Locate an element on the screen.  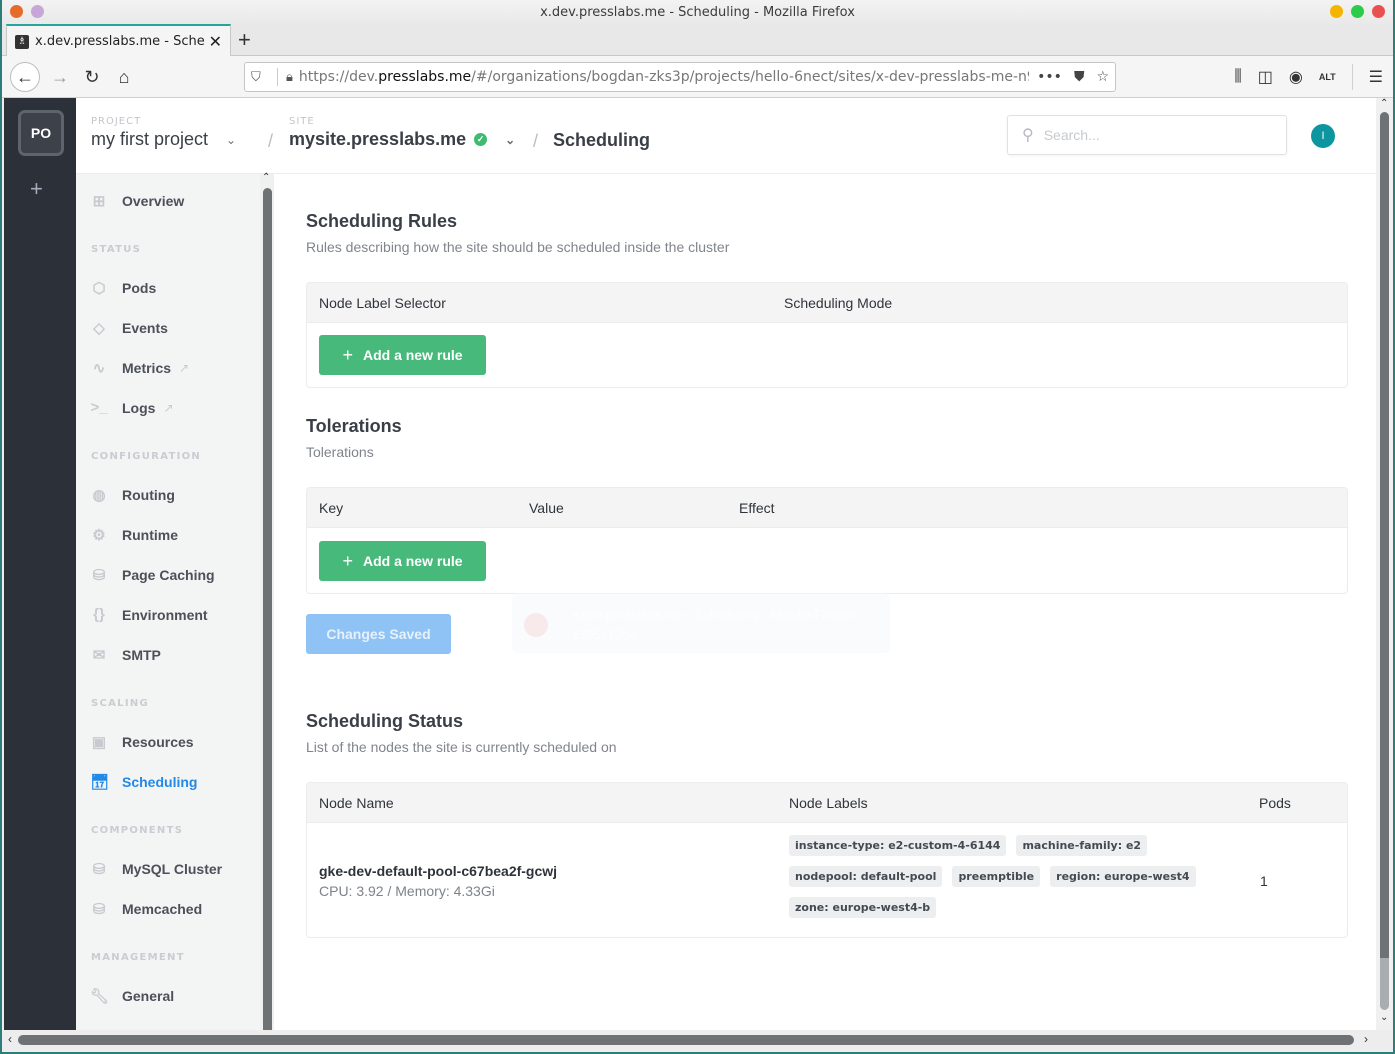
horizontal-scroll-thumb is located at coordinates (686, 1040).